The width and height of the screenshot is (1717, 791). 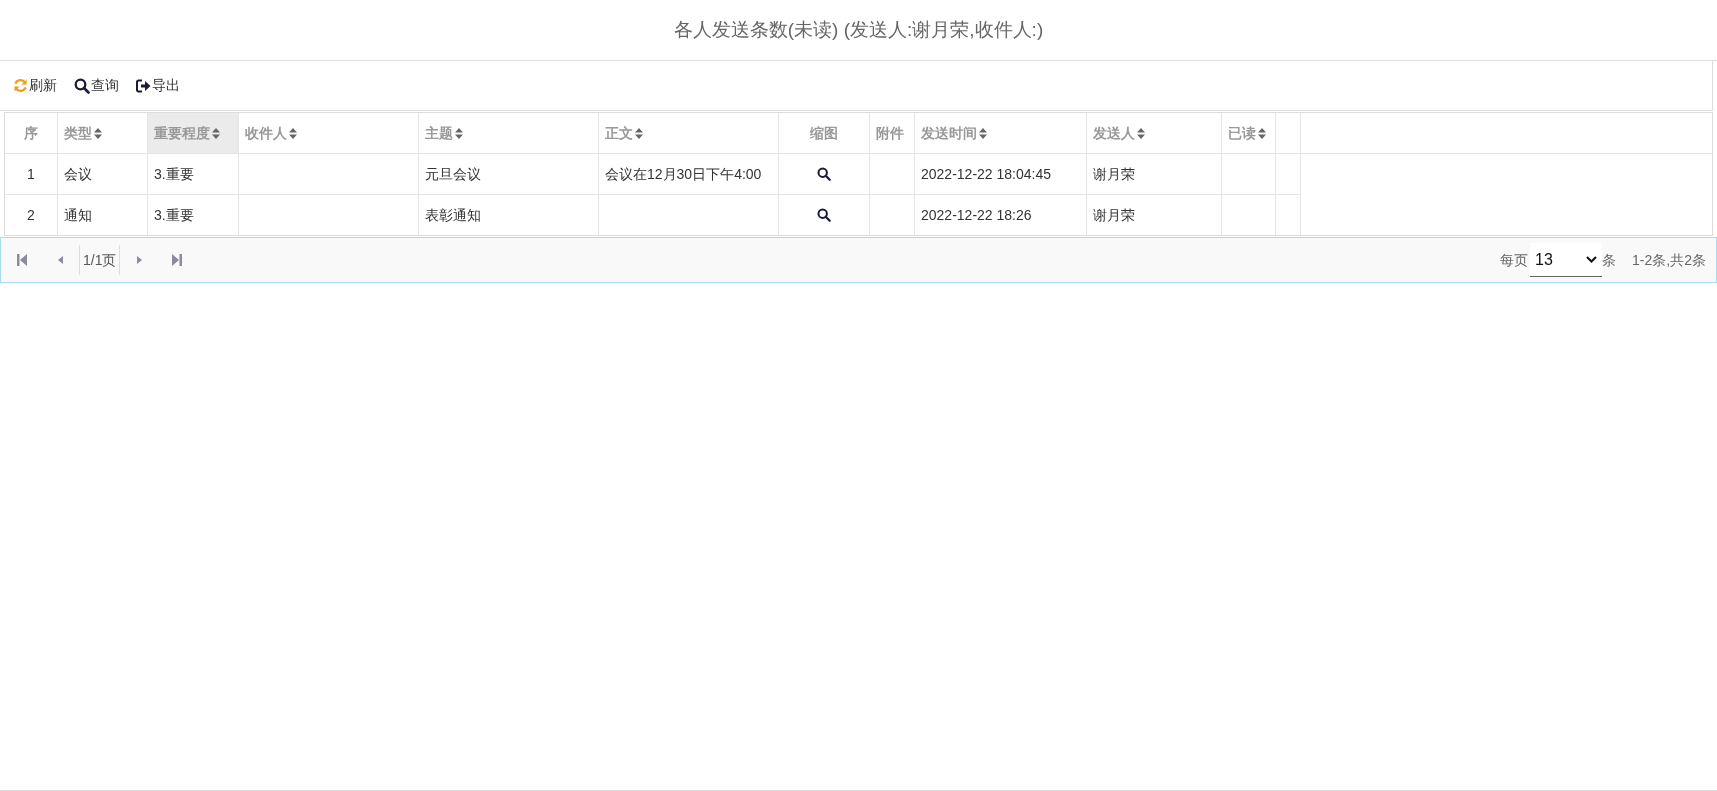 I want to click on toolbar-button: 导出, so click(x=158, y=85).